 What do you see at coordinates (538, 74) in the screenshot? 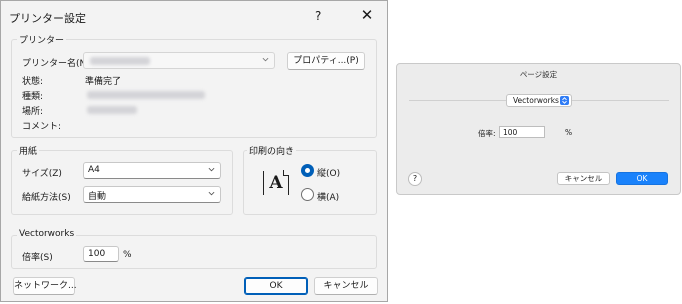
I see `panel-title: ページ設定` at bounding box center [538, 74].